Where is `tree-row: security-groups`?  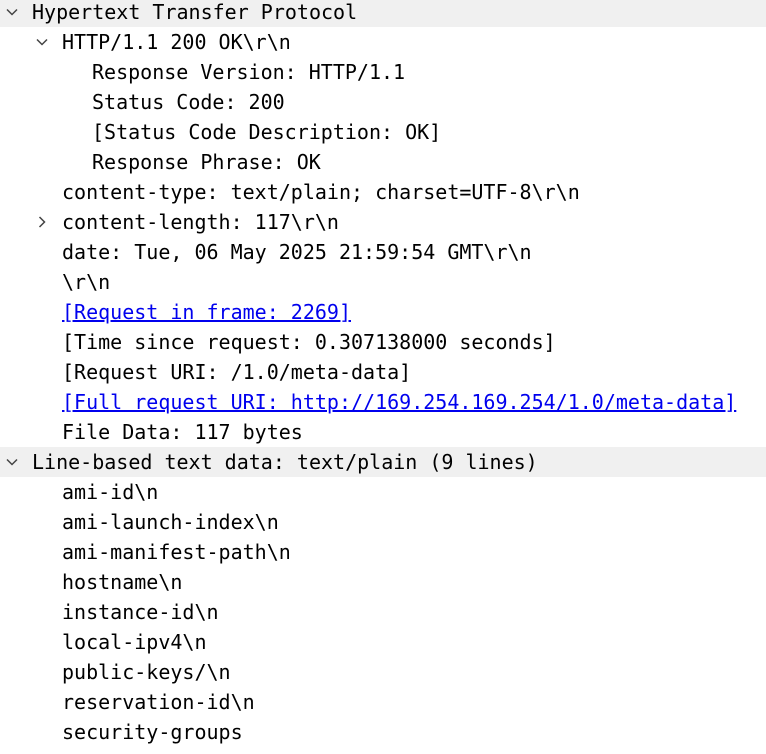
tree-row: security-groups is located at coordinates (383, 732).